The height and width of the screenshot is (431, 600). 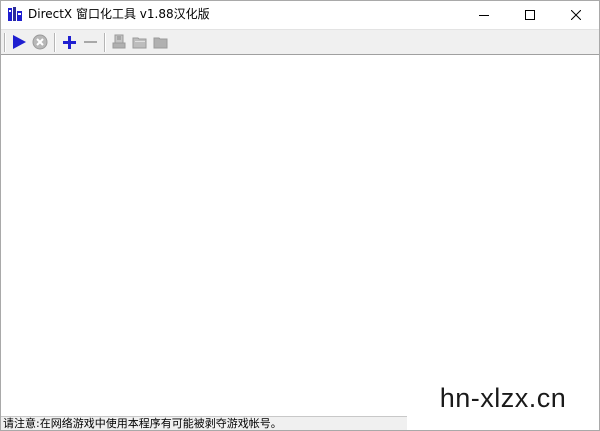 What do you see at coordinates (142, 423) in the screenshot?
I see `status-warning-text: 请注意:在网络游戏中使用本程序有可能被剥夺游戏帐号。` at bounding box center [142, 423].